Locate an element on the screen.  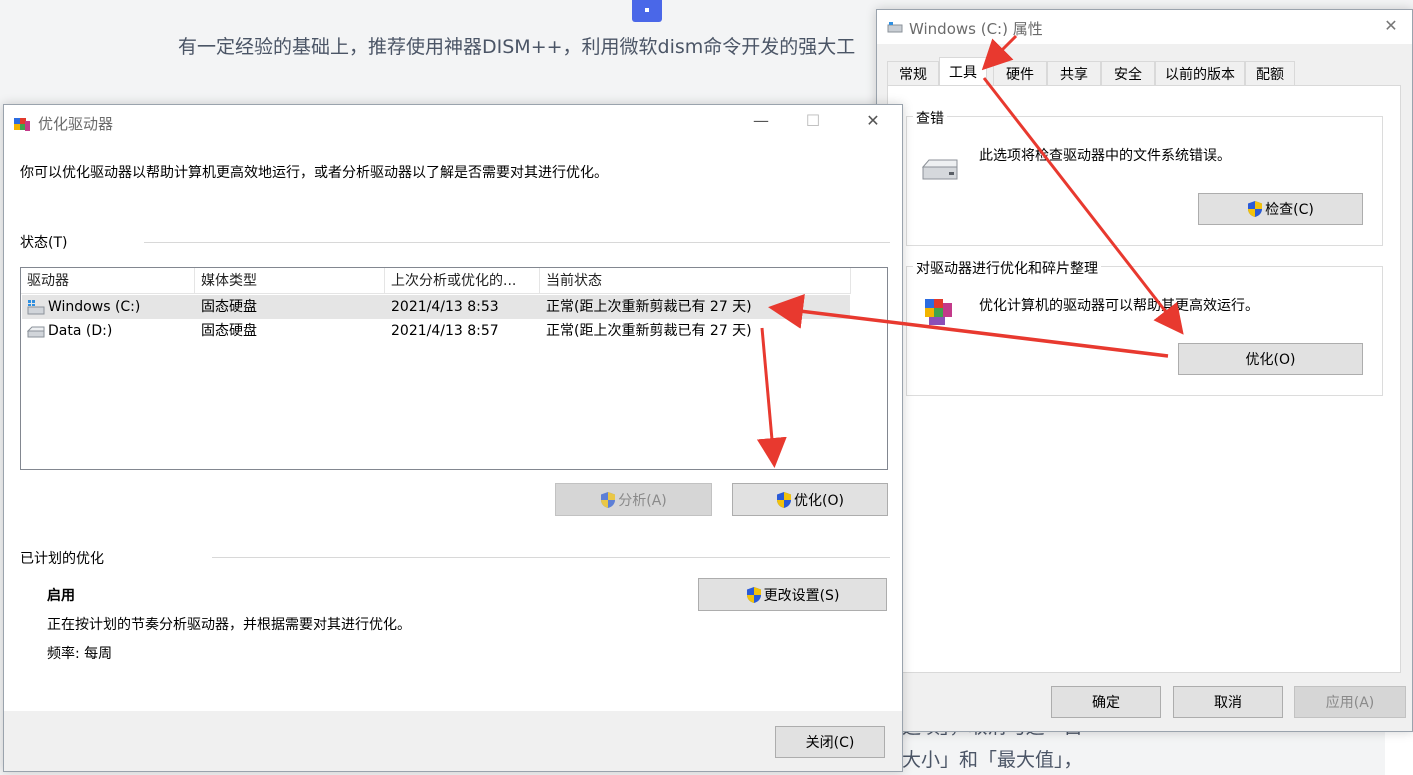
schedule-frequency: 频率: 每周 is located at coordinates (80, 654).